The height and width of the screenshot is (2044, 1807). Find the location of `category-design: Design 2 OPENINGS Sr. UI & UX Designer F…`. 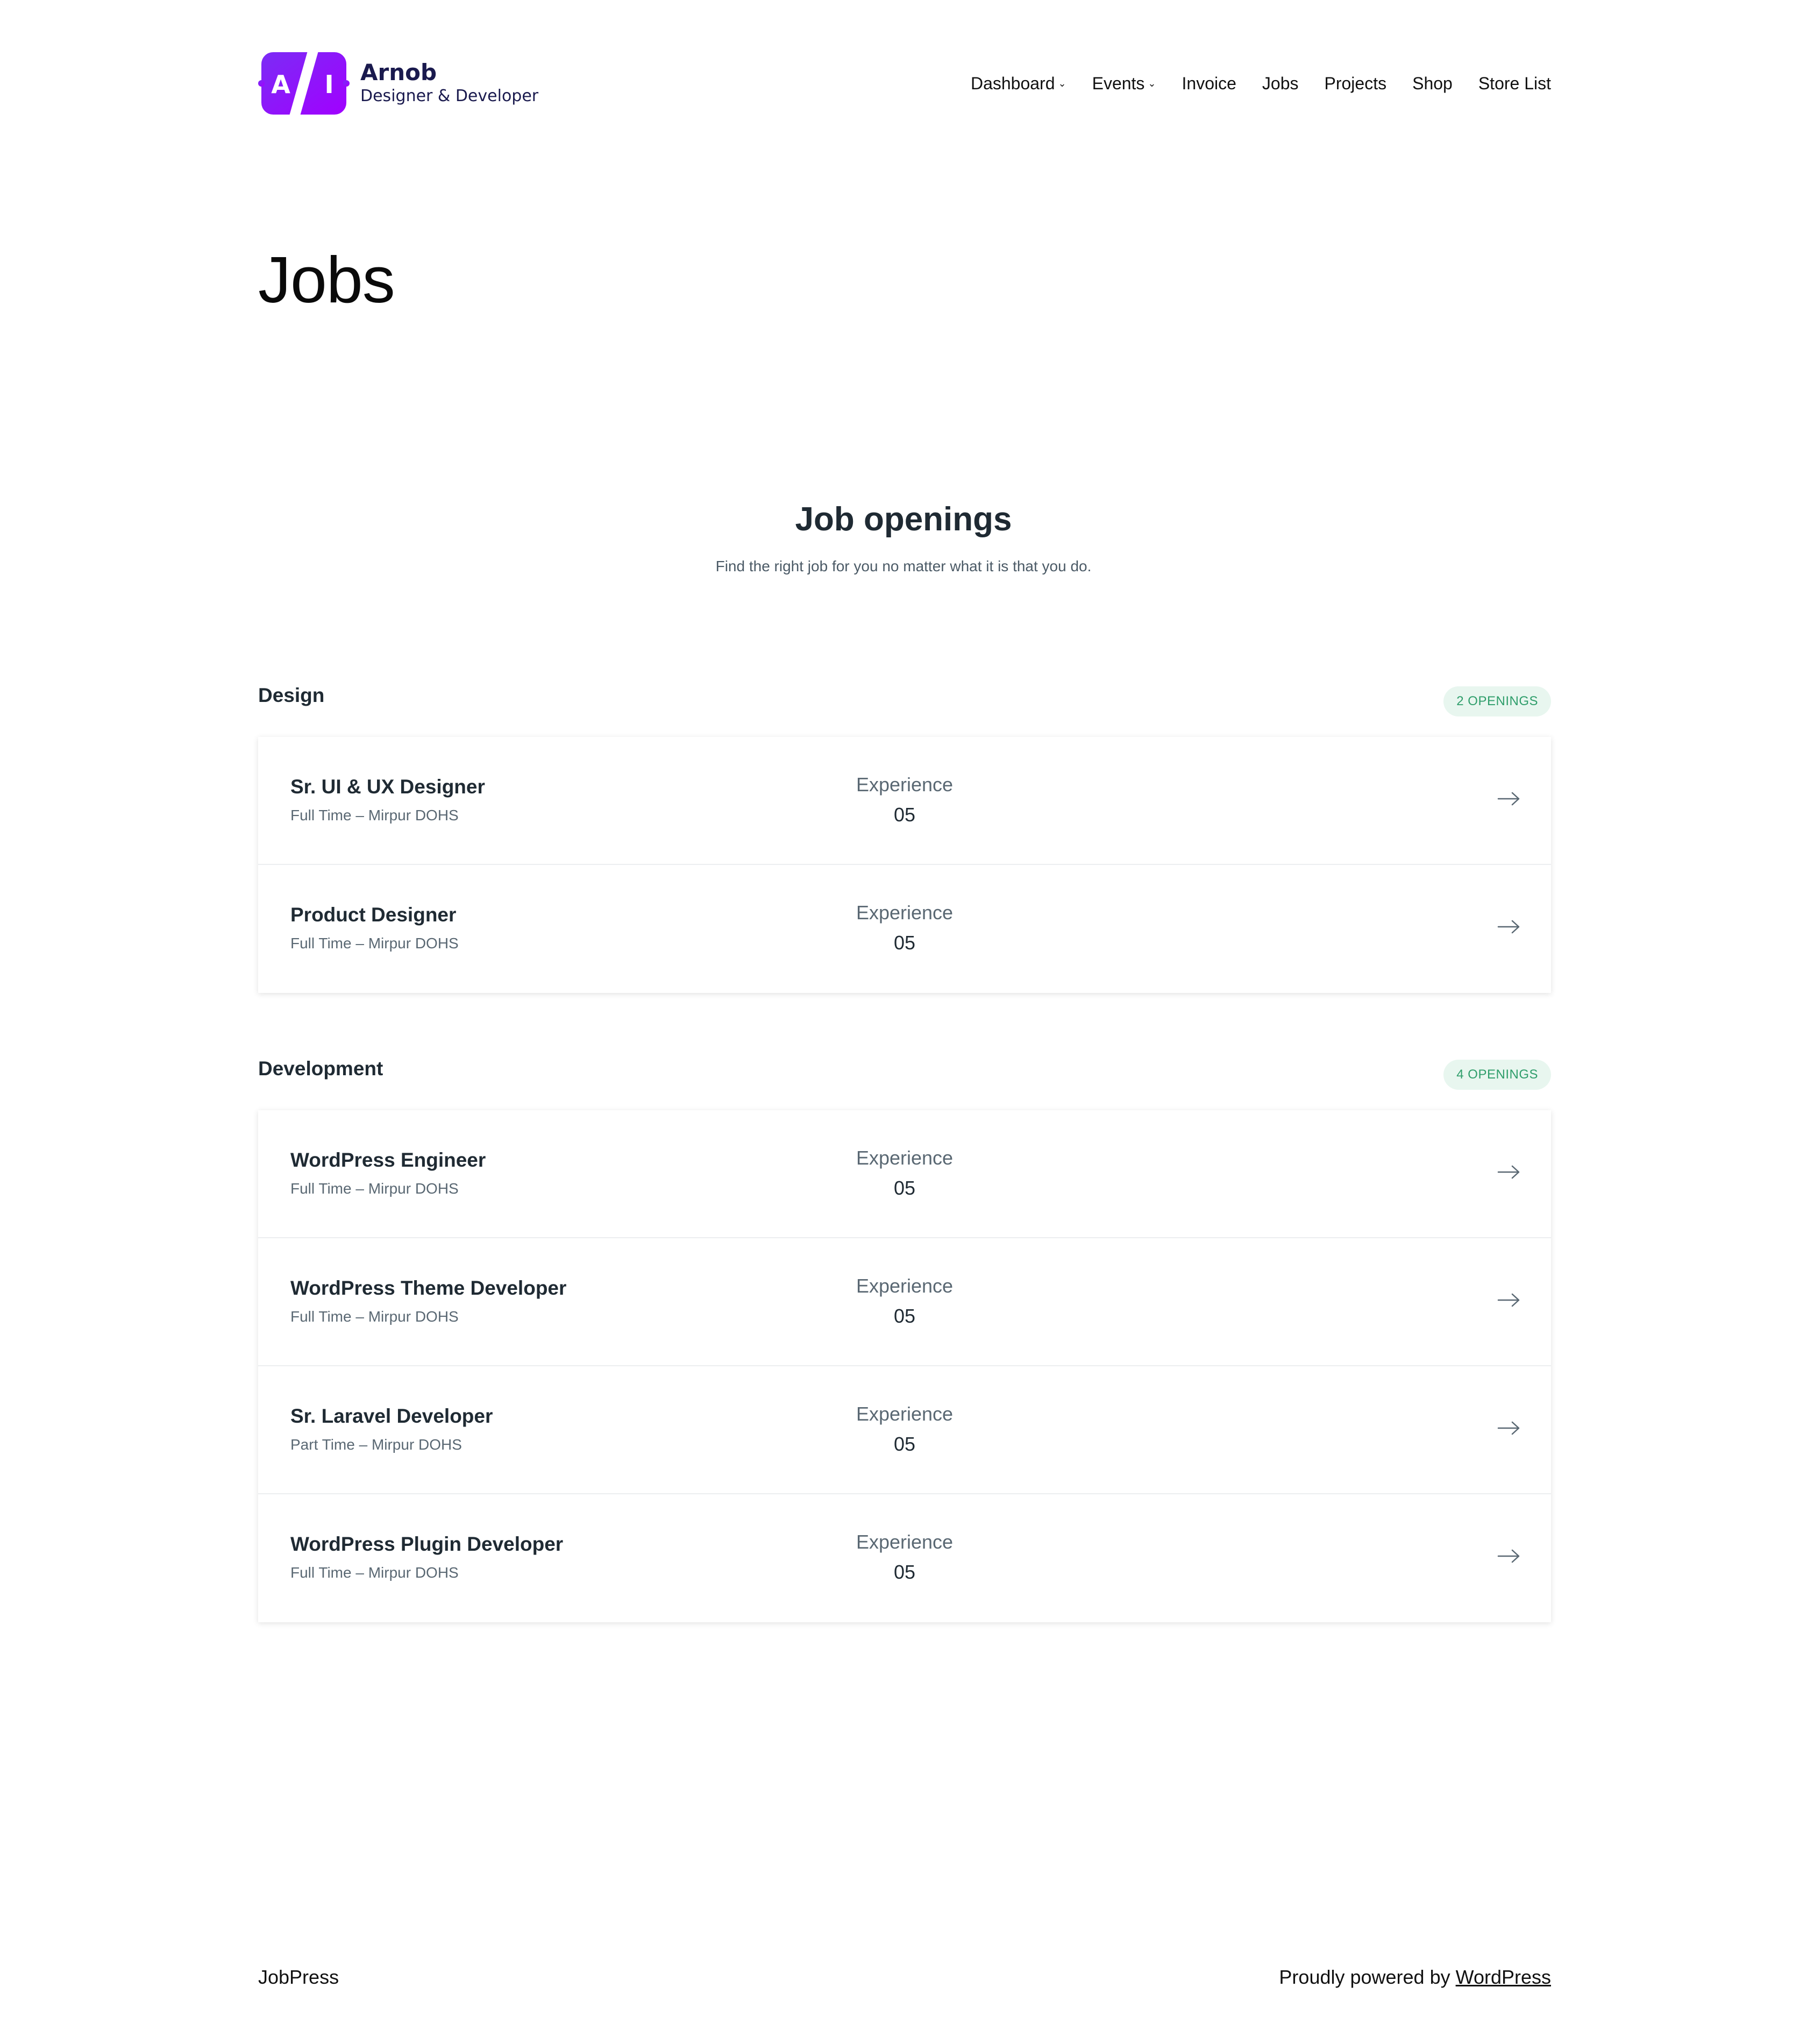

category-design: Design 2 OPENINGS Sr. UI & UX Designer F… is located at coordinates (904, 836).